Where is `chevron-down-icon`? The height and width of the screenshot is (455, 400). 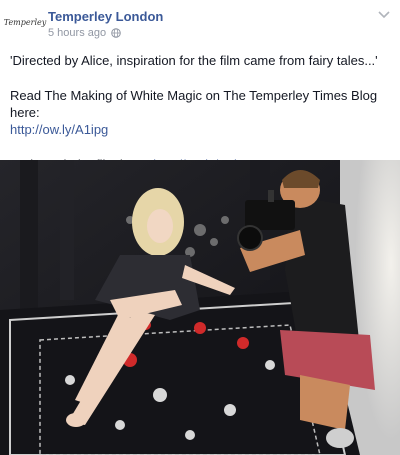 chevron-down-icon is located at coordinates (384, 15).